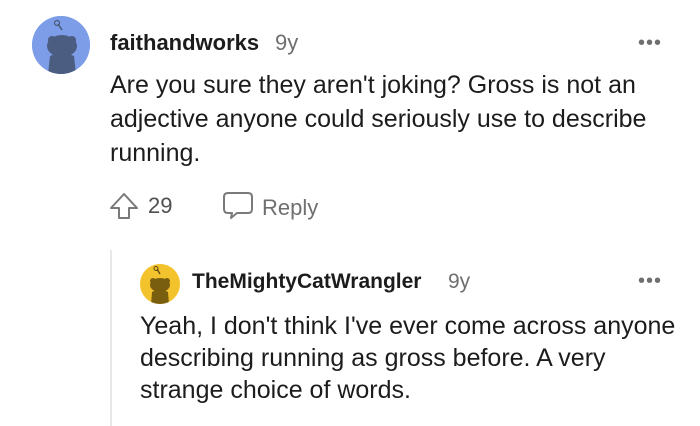  I want to click on vote-bar: 29, so click(140, 206).